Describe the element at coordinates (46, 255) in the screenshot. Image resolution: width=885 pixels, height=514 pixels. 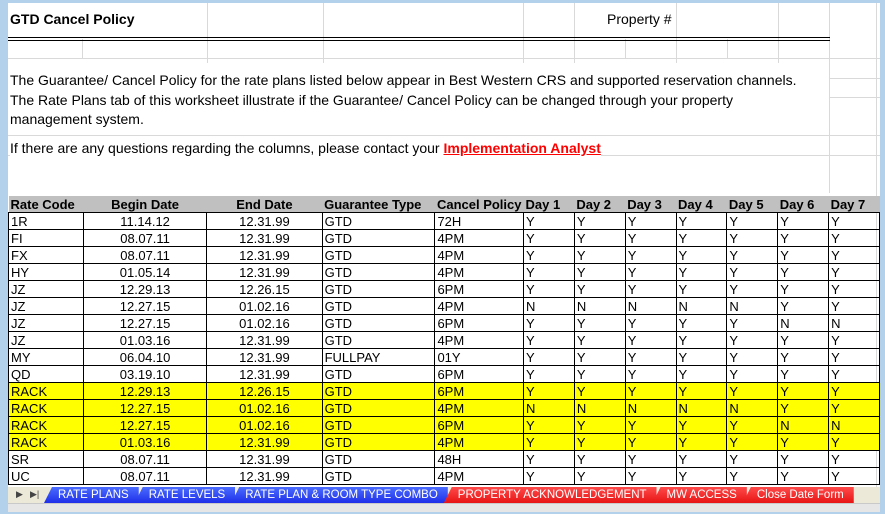
I see `table-cell: FX` at that location.